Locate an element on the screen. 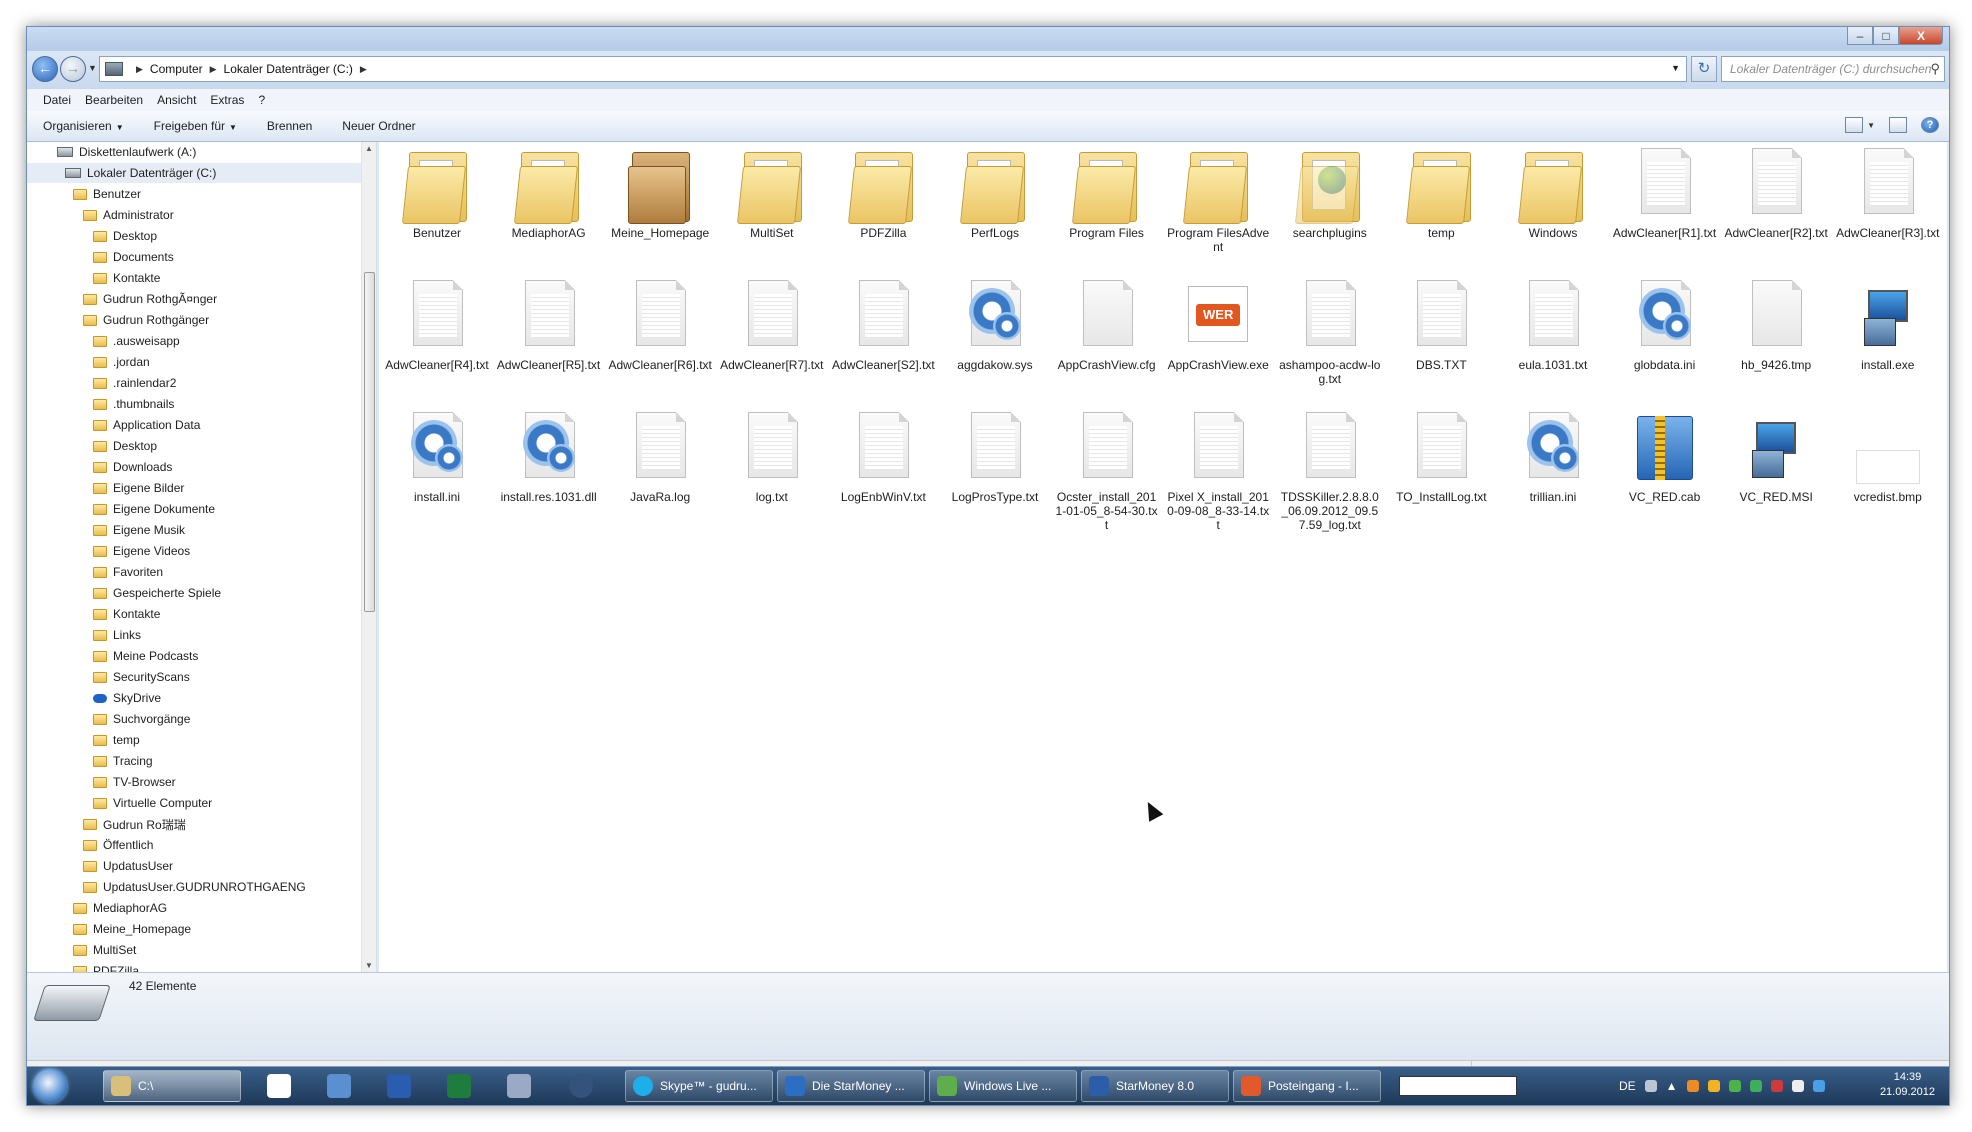 The height and width of the screenshot is (1132, 1972). tree-item: UpdatusUser.GUDRUNROTHGAENG is located at coordinates (194, 887).